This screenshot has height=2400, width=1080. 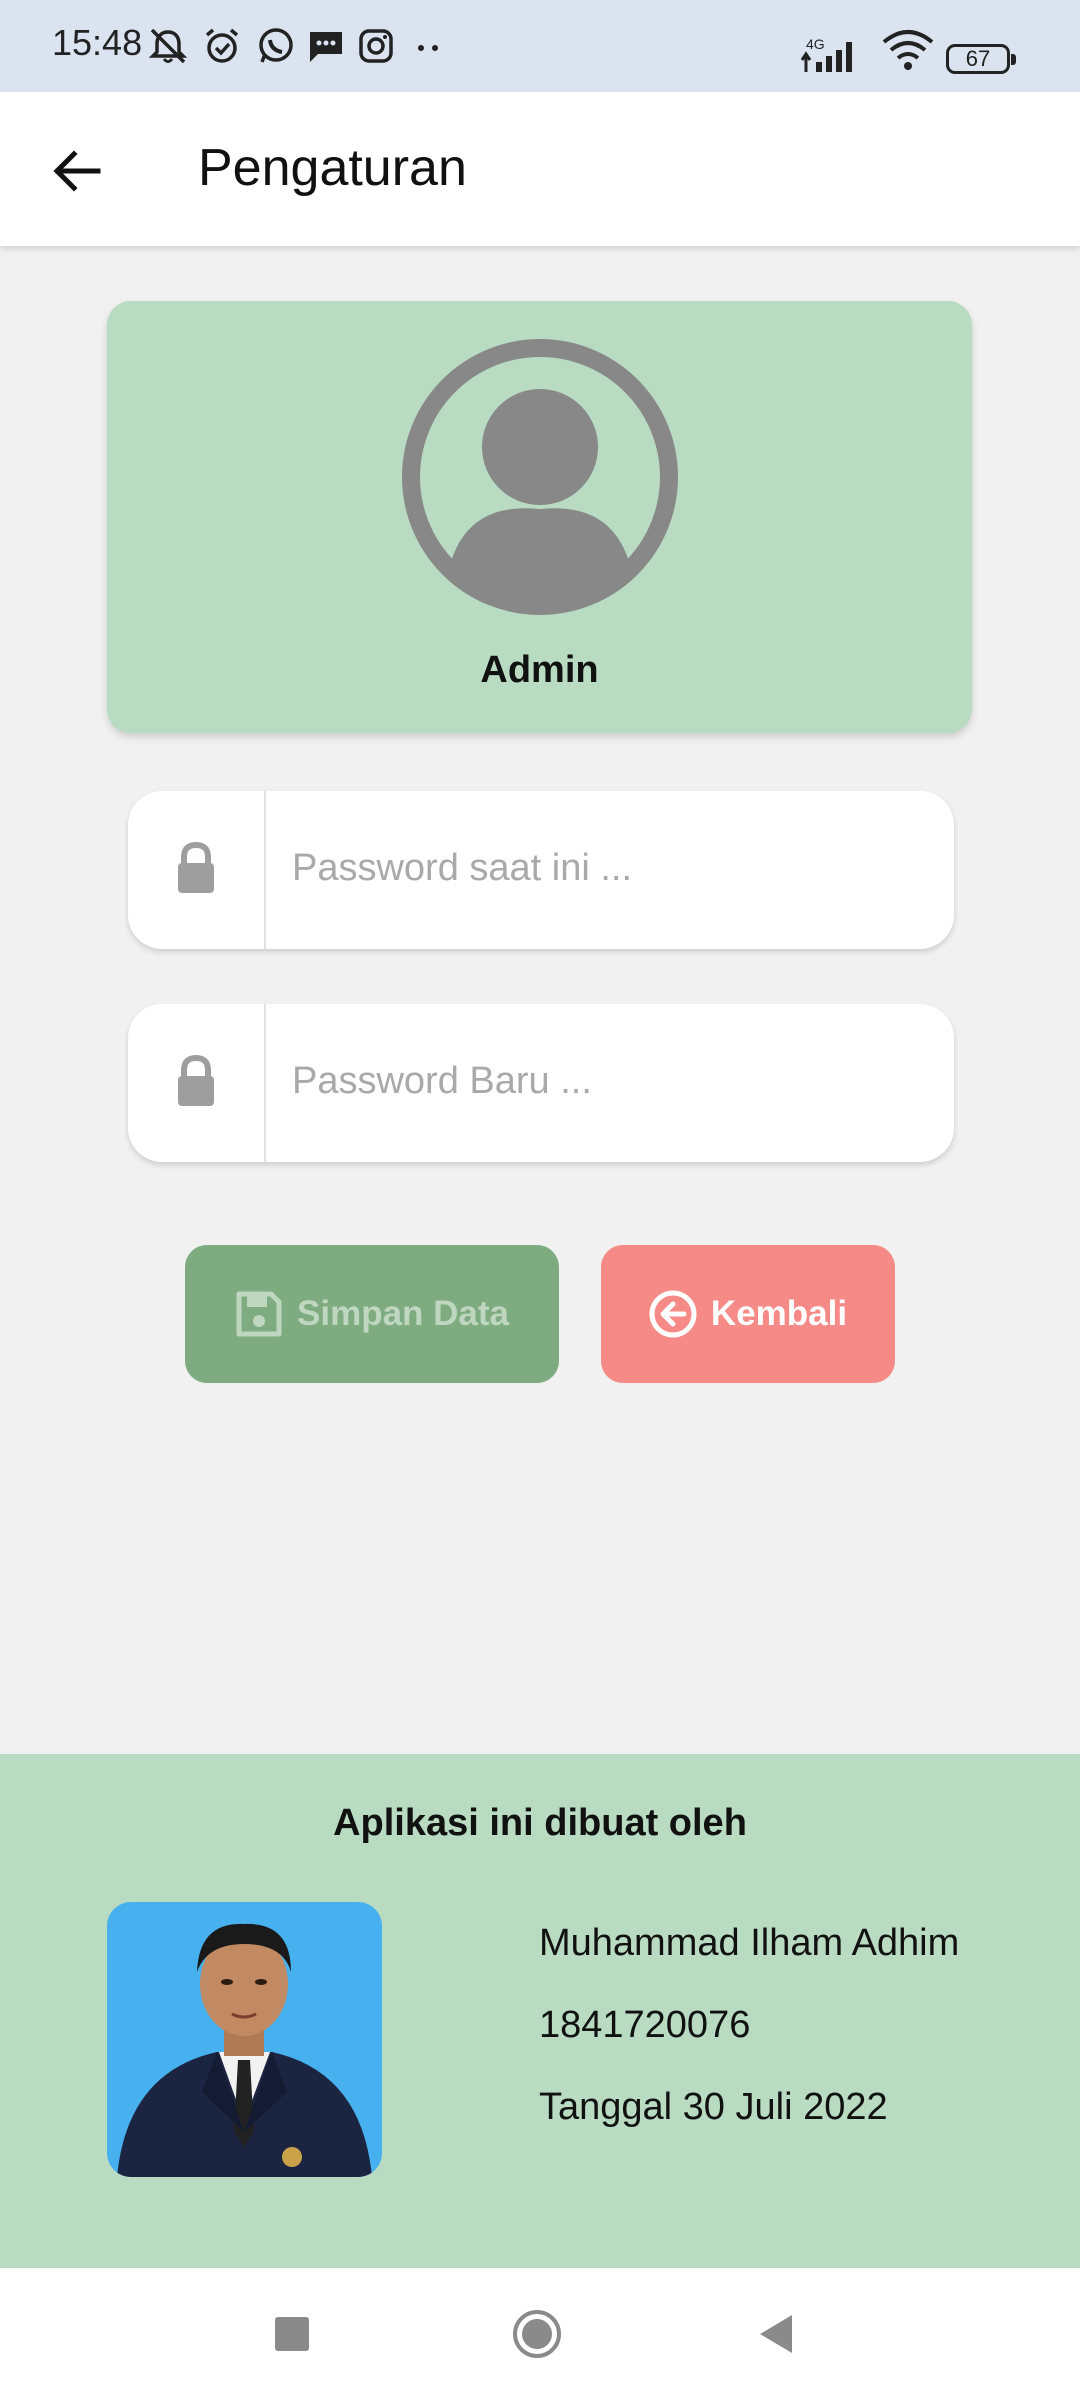 What do you see at coordinates (276, 45) in the screenshot?
I see `whatsapp-icon` at bounding box center [276, 45].